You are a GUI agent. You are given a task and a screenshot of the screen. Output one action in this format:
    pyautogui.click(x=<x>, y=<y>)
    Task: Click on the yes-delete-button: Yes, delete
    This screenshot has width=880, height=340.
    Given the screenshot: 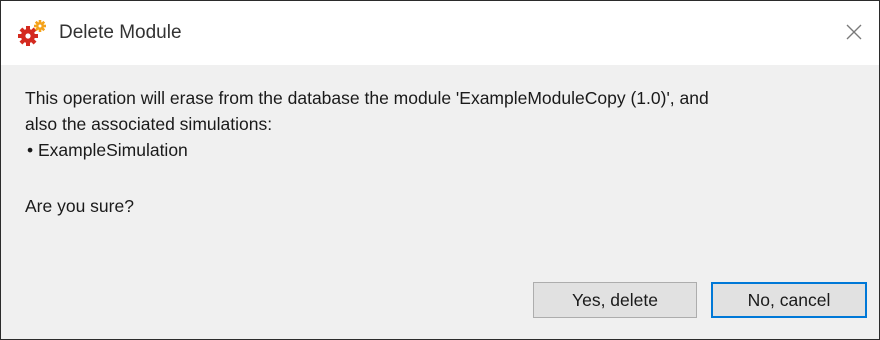 What is the action you would take?
    pyautogui.click(x=615, y=300)
    